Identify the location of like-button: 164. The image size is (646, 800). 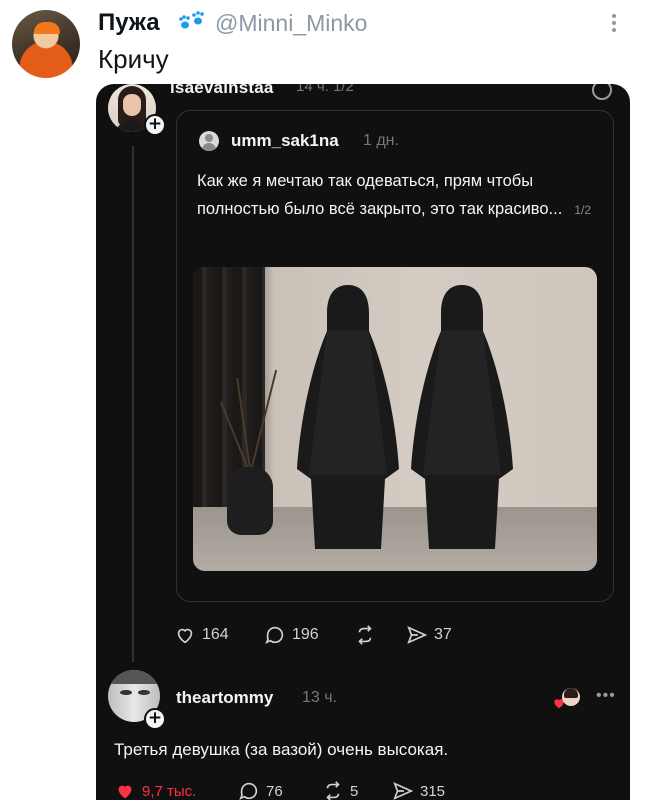
(201, 635).